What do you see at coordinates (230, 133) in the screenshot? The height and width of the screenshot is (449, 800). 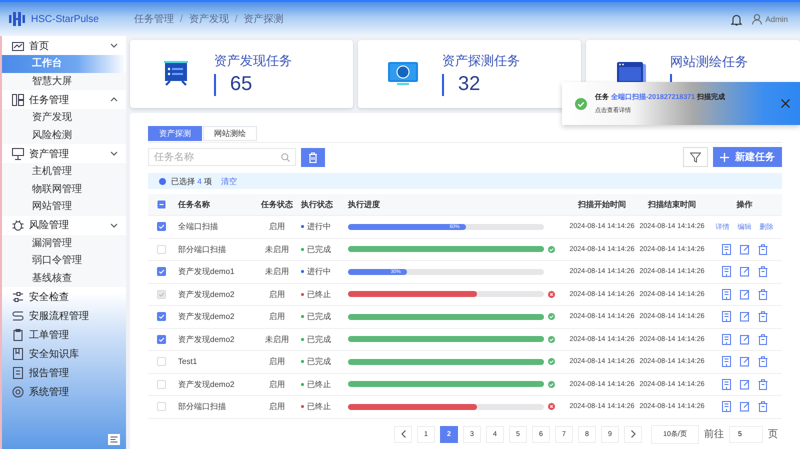 I see `tab: 网站测绘` at bounding box center [230, 133].